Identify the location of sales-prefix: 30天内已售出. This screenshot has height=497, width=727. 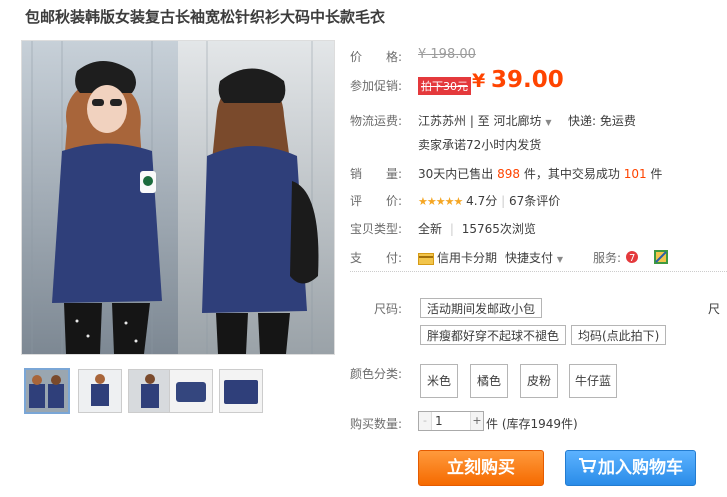
(456, 174).